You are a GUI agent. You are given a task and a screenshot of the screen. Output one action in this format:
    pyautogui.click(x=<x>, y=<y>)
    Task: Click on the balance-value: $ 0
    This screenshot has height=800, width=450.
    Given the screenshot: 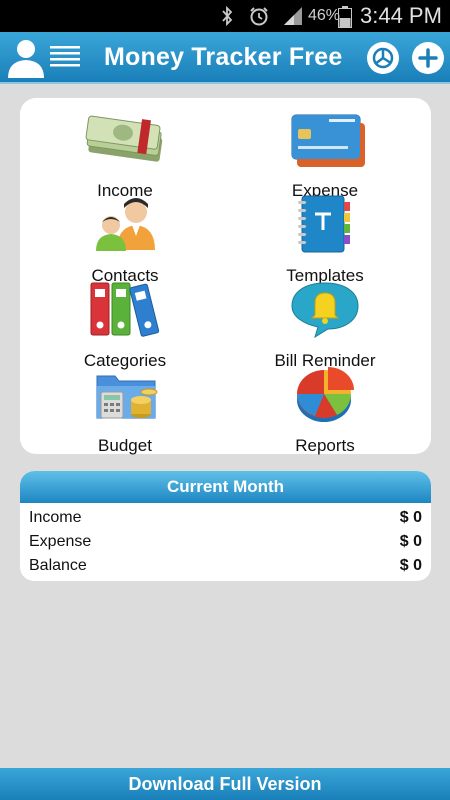 What is the action you would take?
    pyautogui.click(x=410, y=565)
    